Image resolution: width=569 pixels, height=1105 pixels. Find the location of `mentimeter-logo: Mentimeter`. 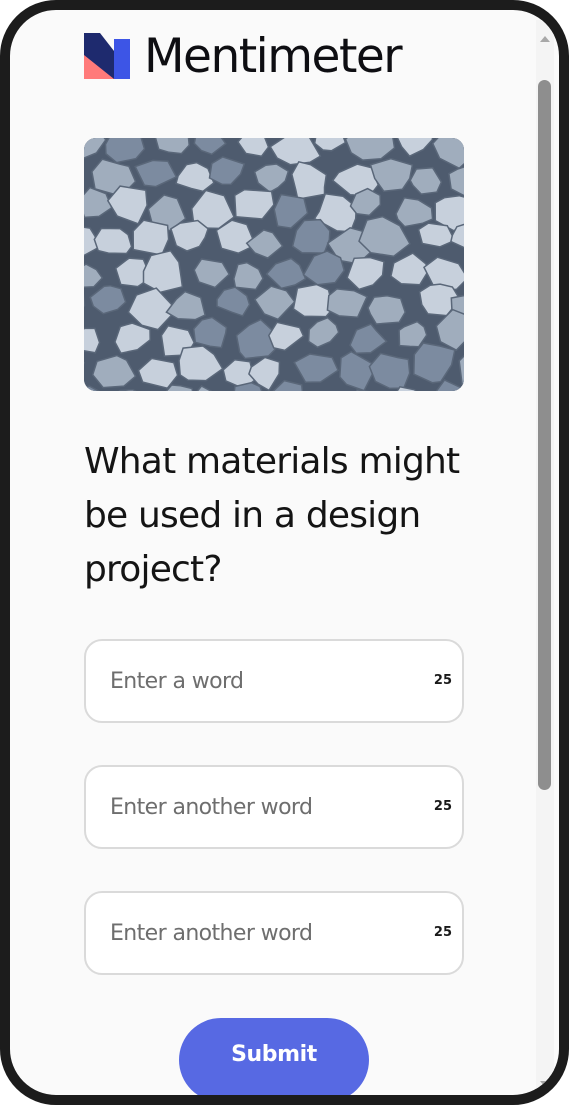

mentimeter-logo: Mentimeter is located at coordinates (243, 56).